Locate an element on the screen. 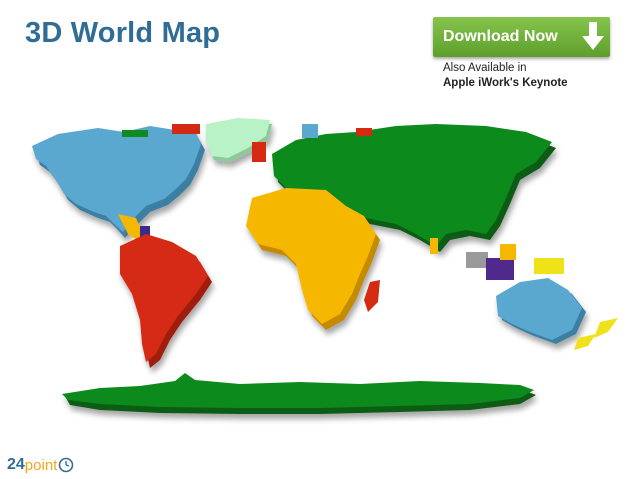 Image resolution: width=638 pixels, height=479 pixels. antarctica-shape is located at coordinates (299, 393).